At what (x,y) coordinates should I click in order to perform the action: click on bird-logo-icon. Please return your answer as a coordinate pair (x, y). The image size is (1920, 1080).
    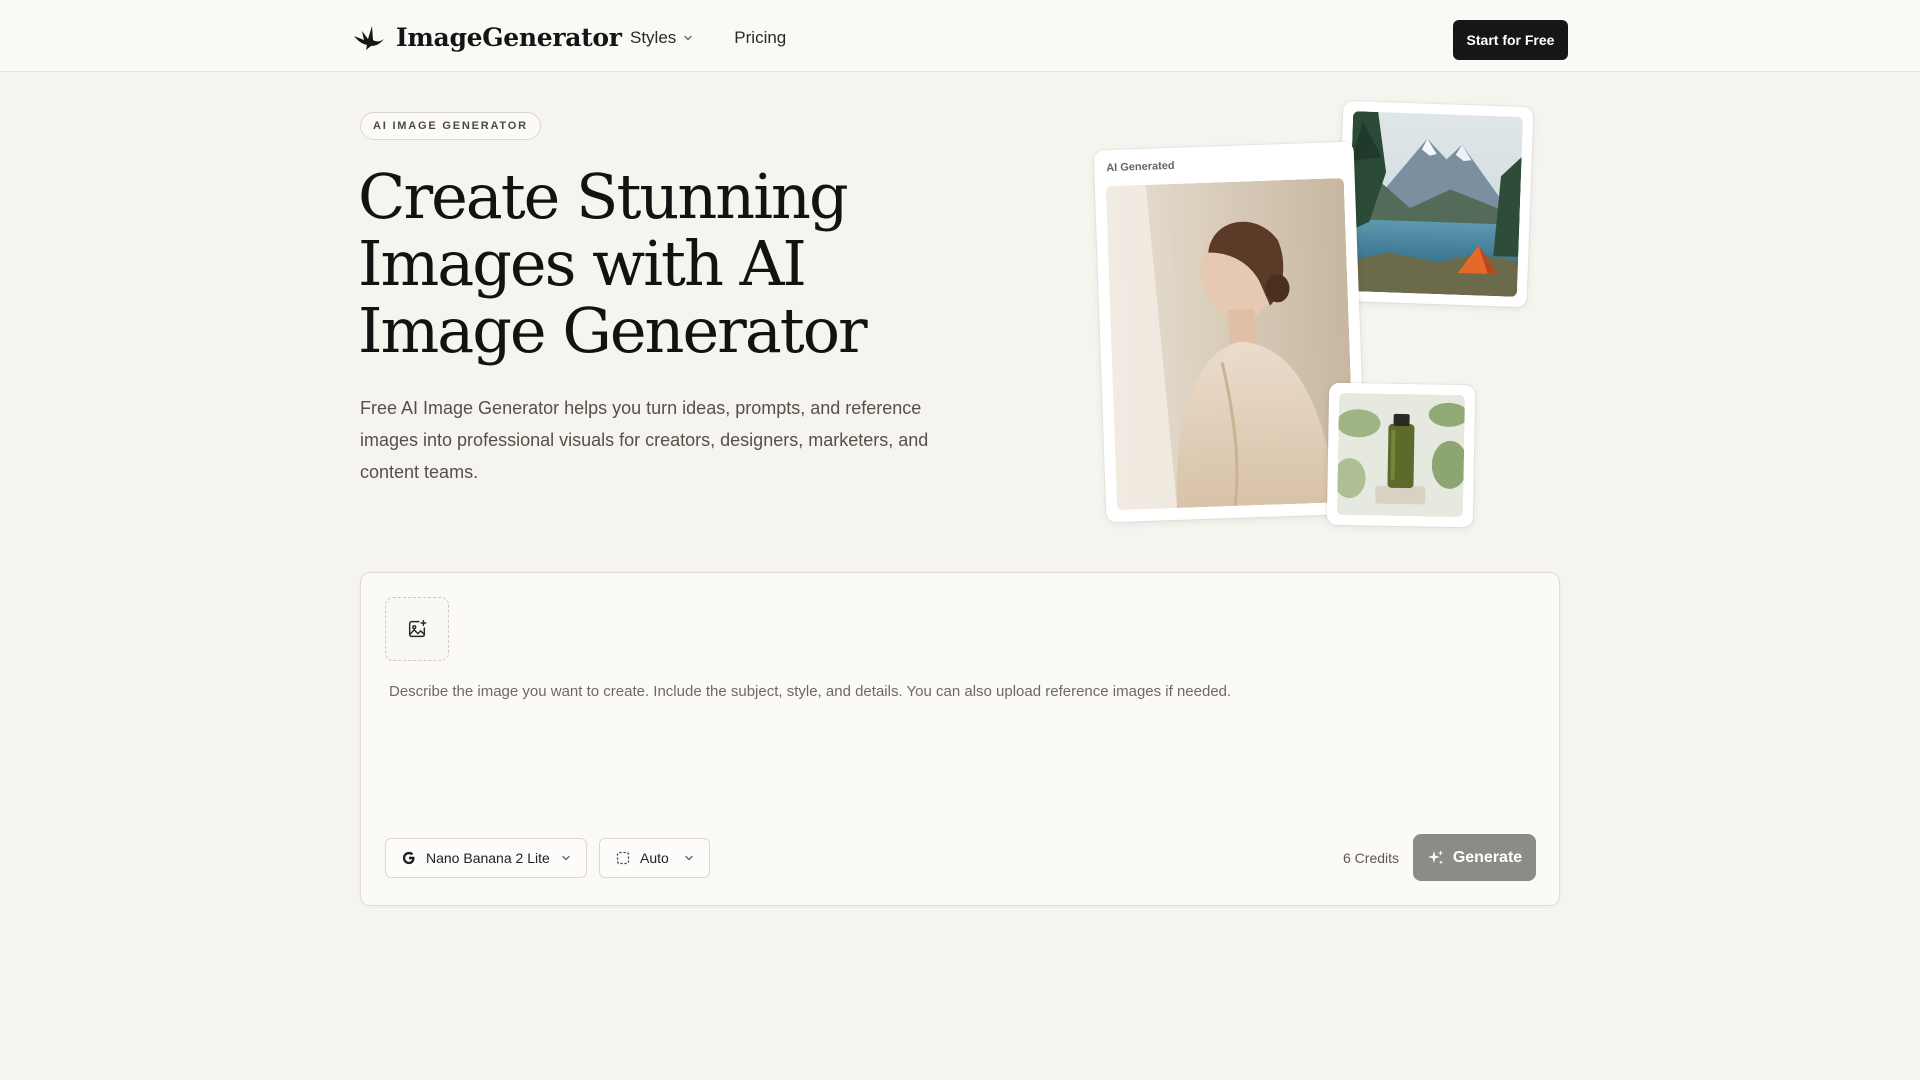
    Looking at the image, I should click on (369, 38).